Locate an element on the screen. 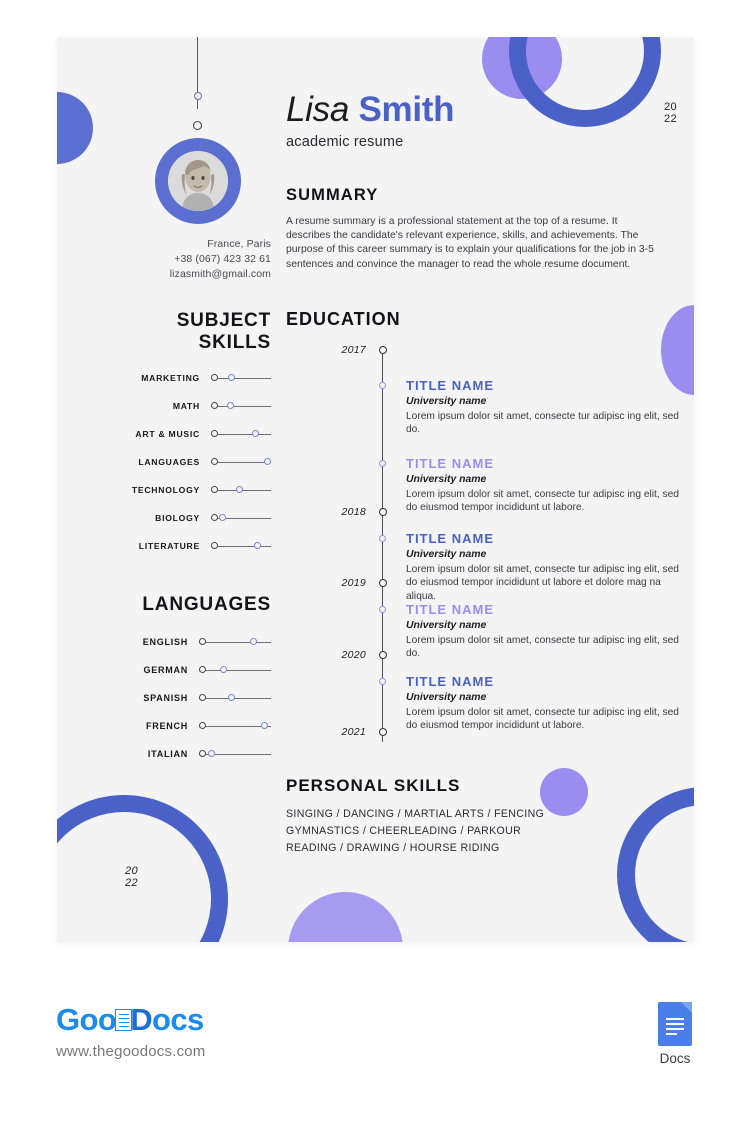 This screenshot has height=1144, width=750. year-stamp-bottom-line1: 20 is located at coordinates (132, 871).